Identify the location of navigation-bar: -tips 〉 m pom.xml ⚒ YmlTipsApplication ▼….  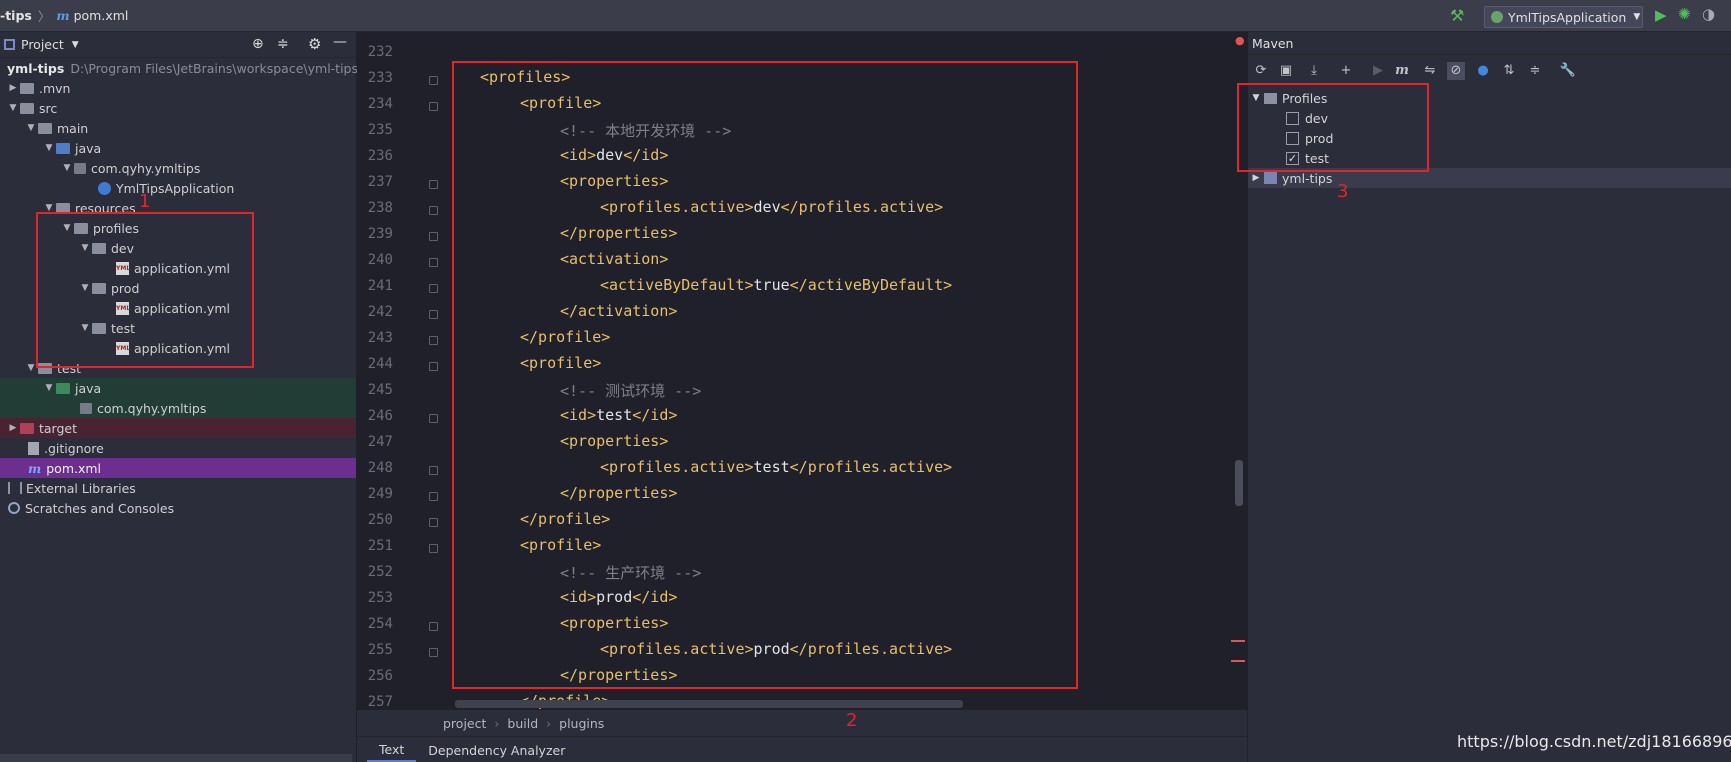
(865, 16).